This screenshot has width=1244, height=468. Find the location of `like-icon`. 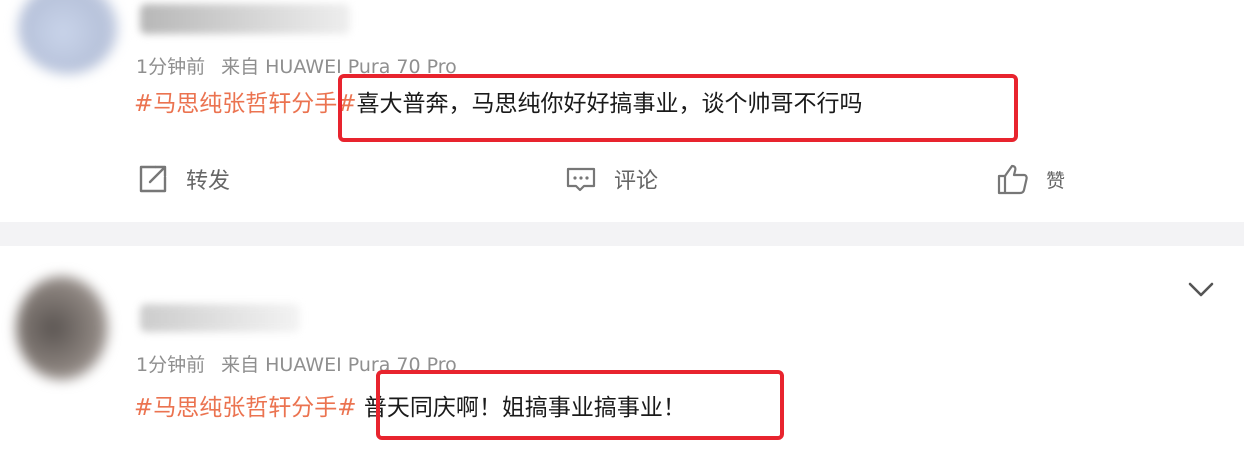

like-icon is located at coordinates (1012, 179).